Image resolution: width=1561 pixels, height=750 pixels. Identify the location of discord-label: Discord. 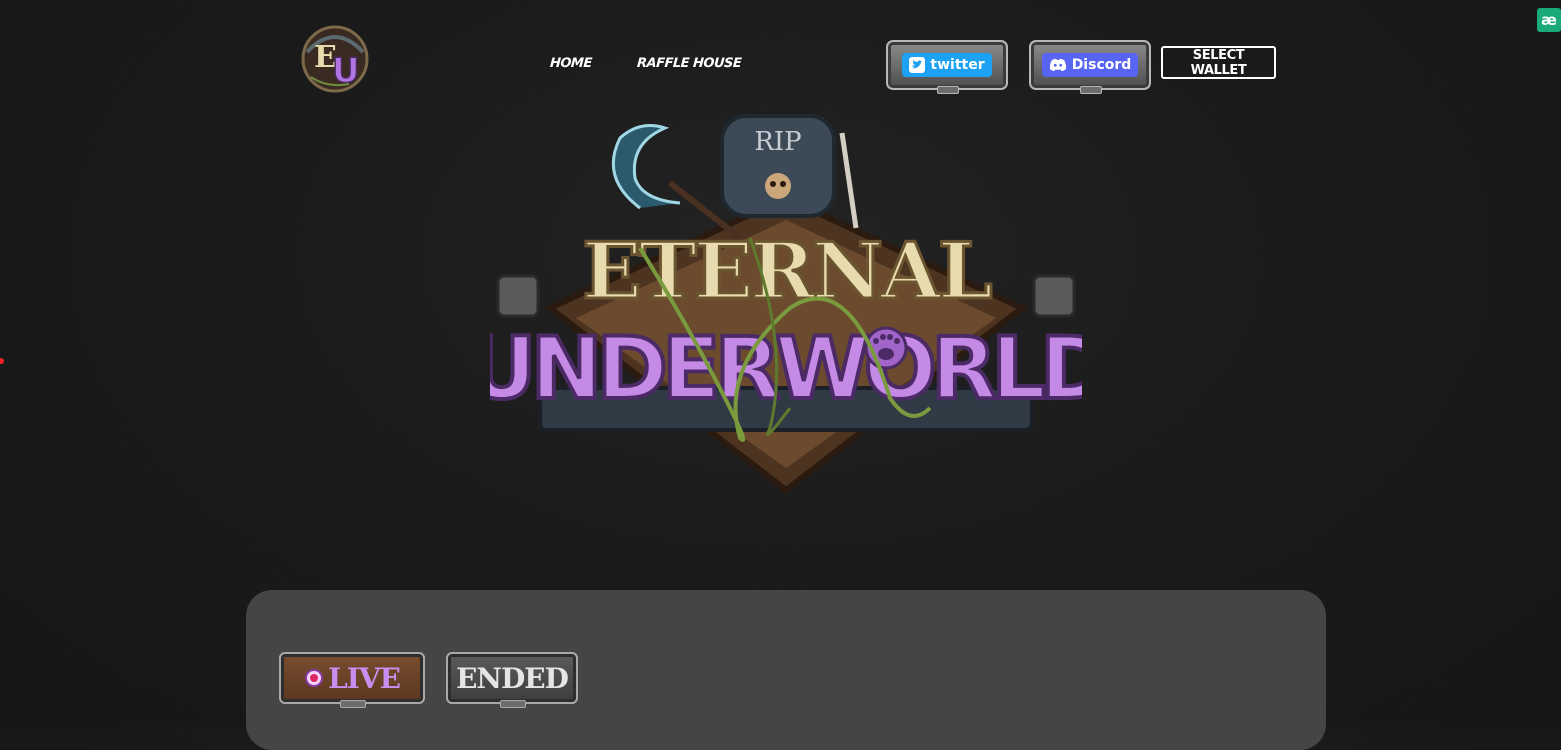
(1101, 65).